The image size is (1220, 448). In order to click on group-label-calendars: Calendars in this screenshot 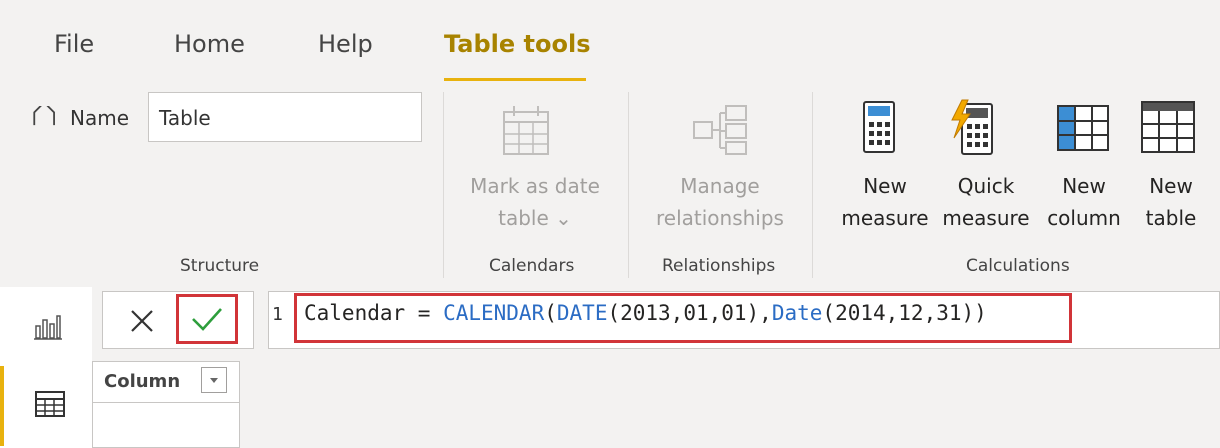, I will do `click(532, 266)`.